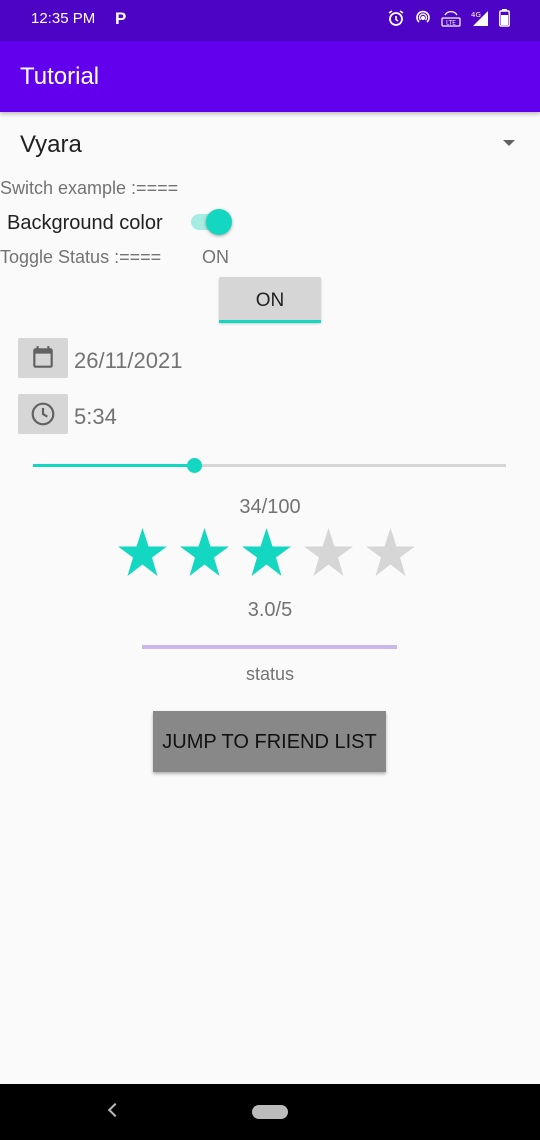  I want to click on status-icons: LTE 4G, so click(448, 18).